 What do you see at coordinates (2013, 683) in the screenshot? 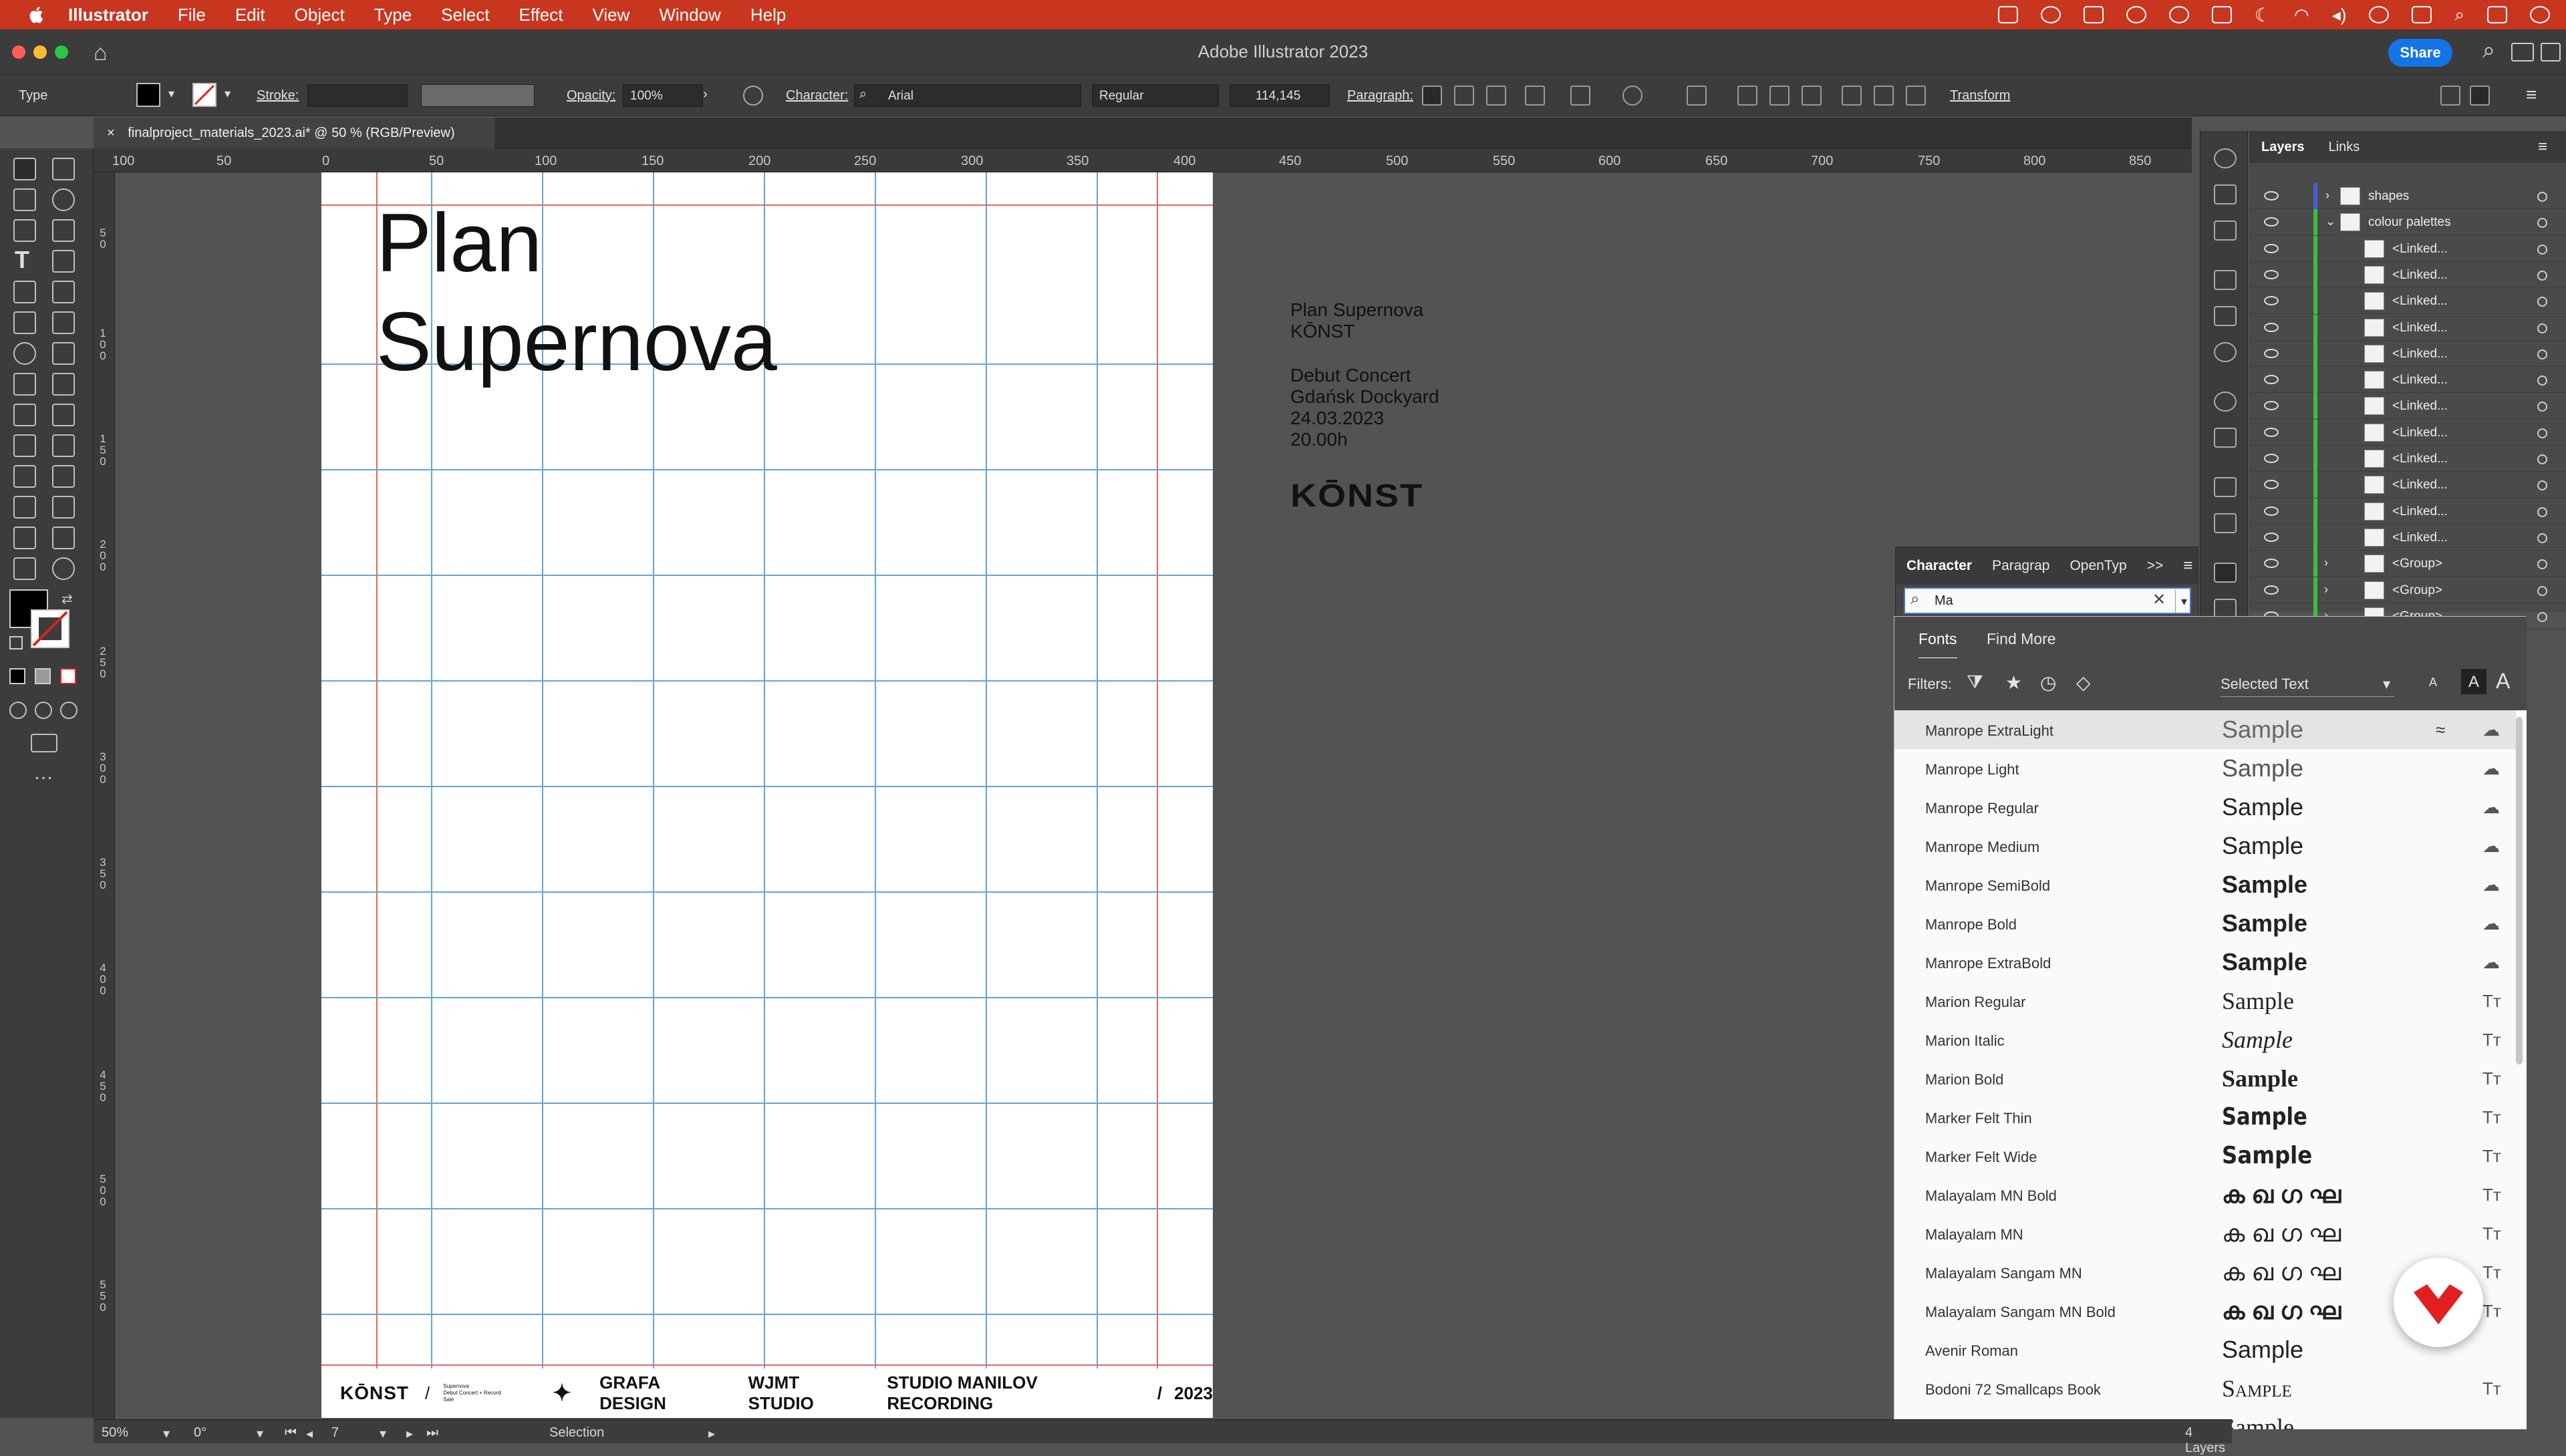
I see `favorites-star-icon: ★` at bounding box center [2013, 683].